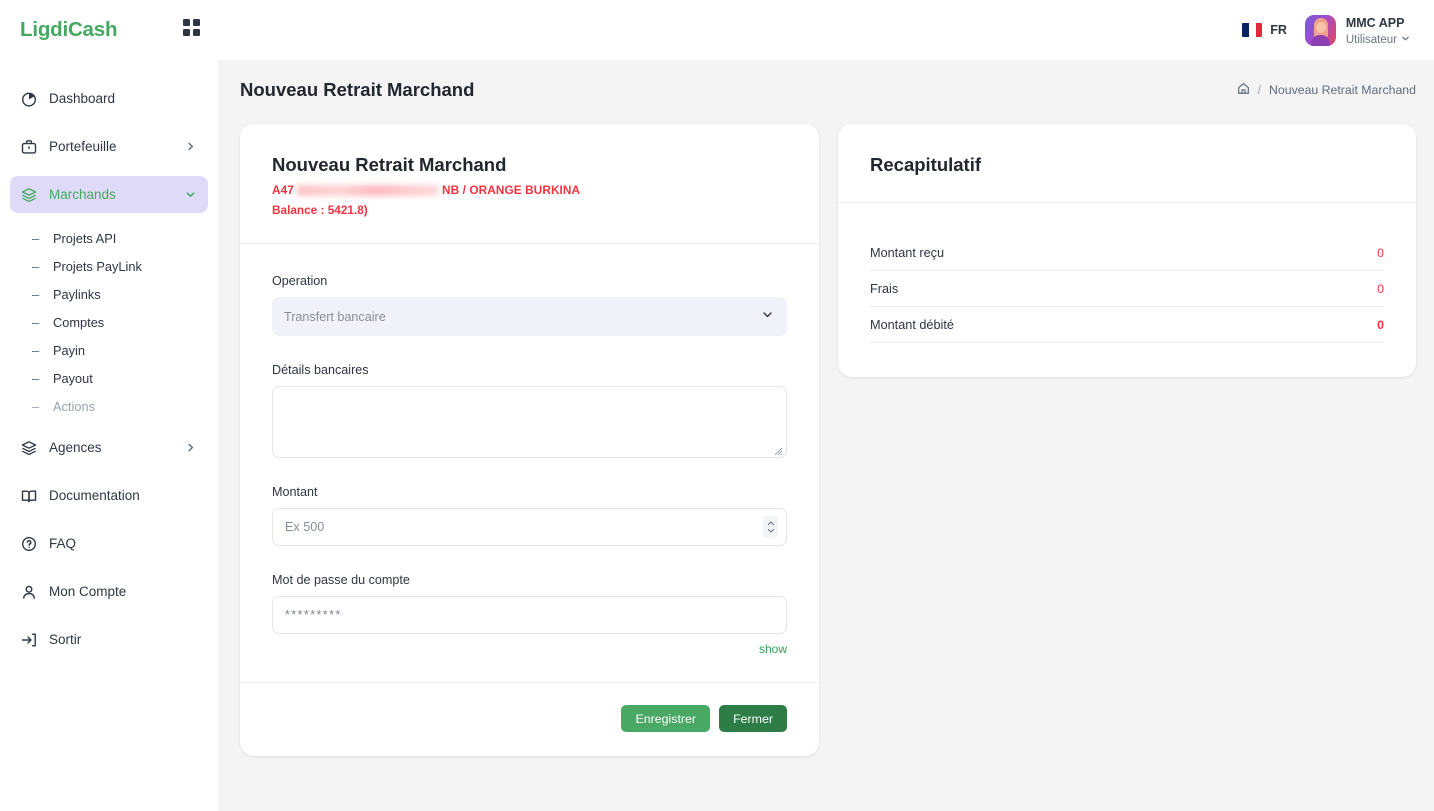  I want to click on breadcrumb: / Nouveau Retrait Marchand, so click(1326, 90).